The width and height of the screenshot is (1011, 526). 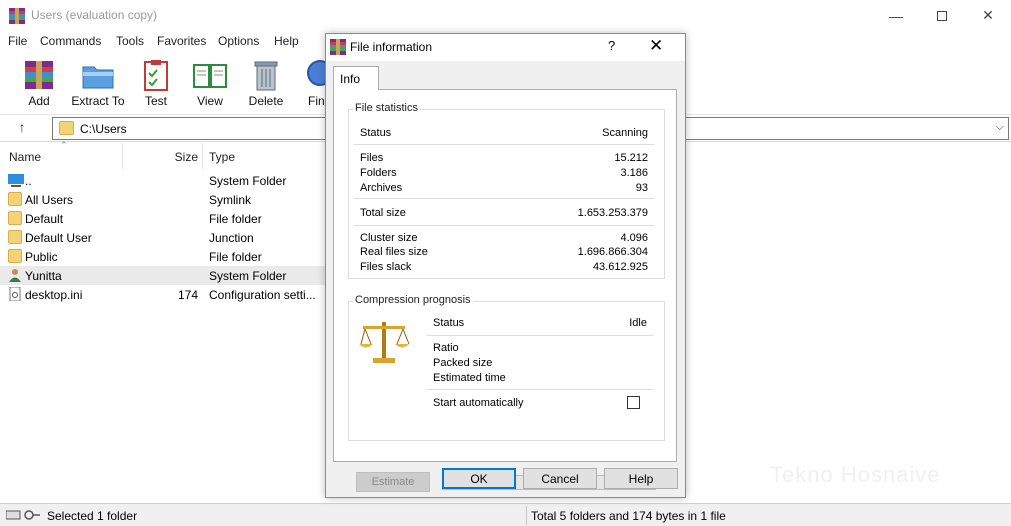 I want to click on menu-options: Options, so click(x=238, y=41).